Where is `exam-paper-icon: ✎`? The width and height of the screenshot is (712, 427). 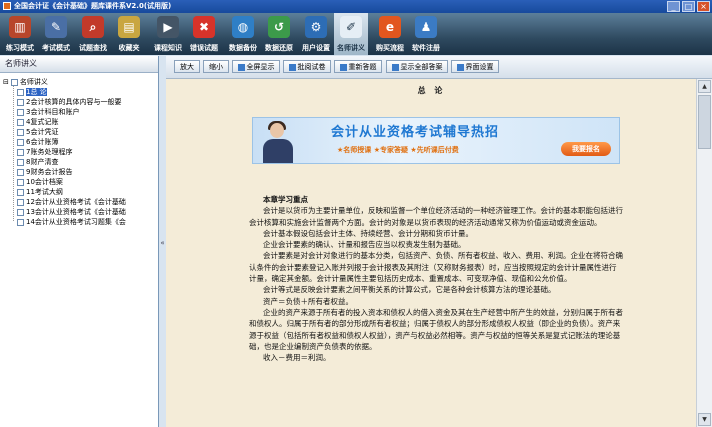
exam-paper-icon: ✎ is located at coordinates (56, 27).